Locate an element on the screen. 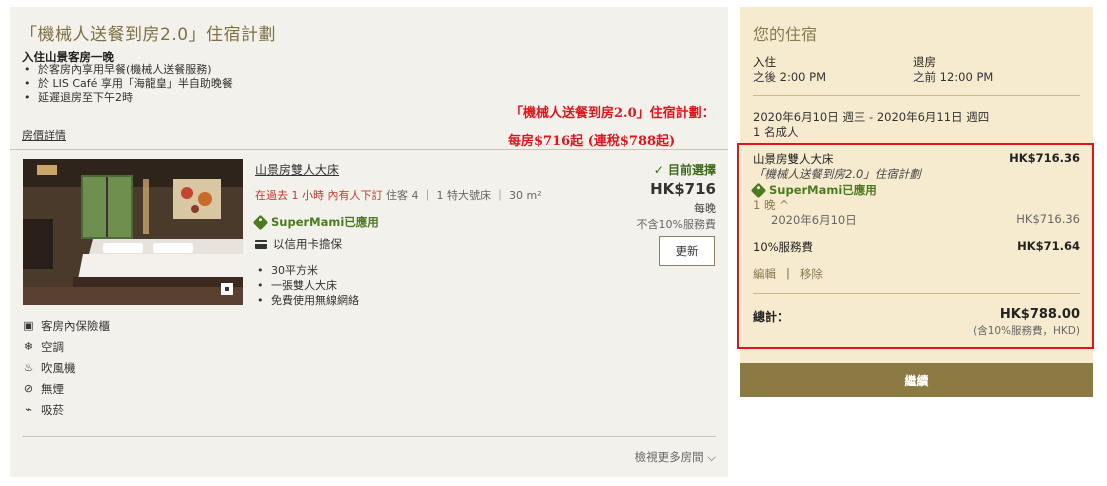  summary-room-name: 山景房雙人大床 is located at coordinates (793, 159).